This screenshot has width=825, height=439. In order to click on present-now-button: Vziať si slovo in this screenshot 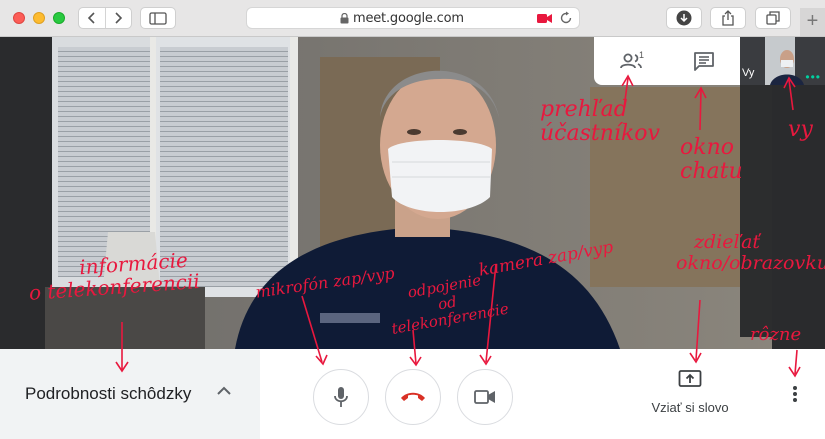, I will do `click(690, 392)`.